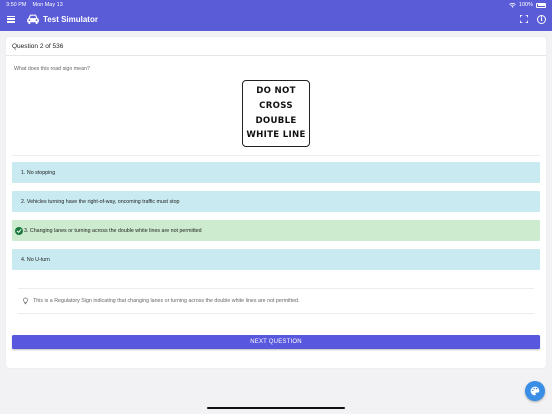 The image size is (552, 414). Describe the element at coordinates (276, 105) in the screenshot. I see `sign-line: CROSS` at that location.